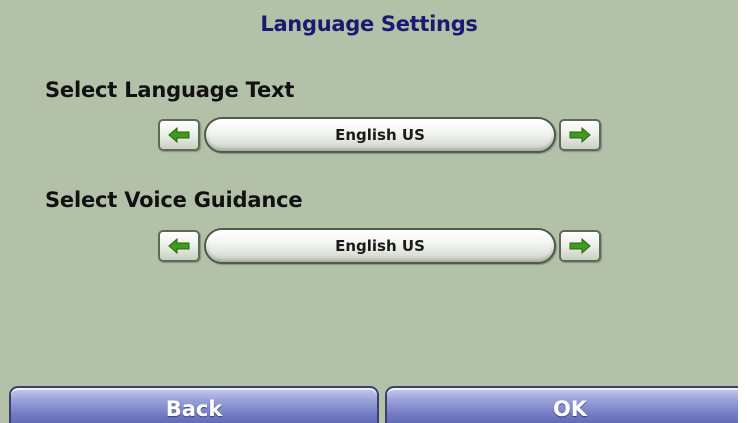 This screenshot has width=747, height=423. I want to click on back-button: Back, so click(194, 404).